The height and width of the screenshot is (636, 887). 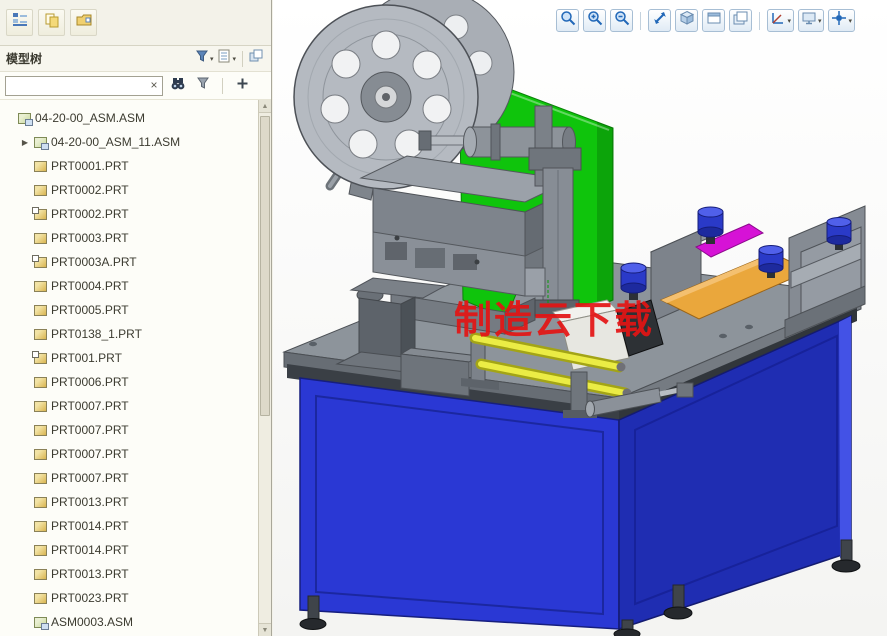 What do you see at coordinates (90, 238) in the screenshot?
I see `tree-item-label: PRT0003.PRT` at bounding box center [90, 238].